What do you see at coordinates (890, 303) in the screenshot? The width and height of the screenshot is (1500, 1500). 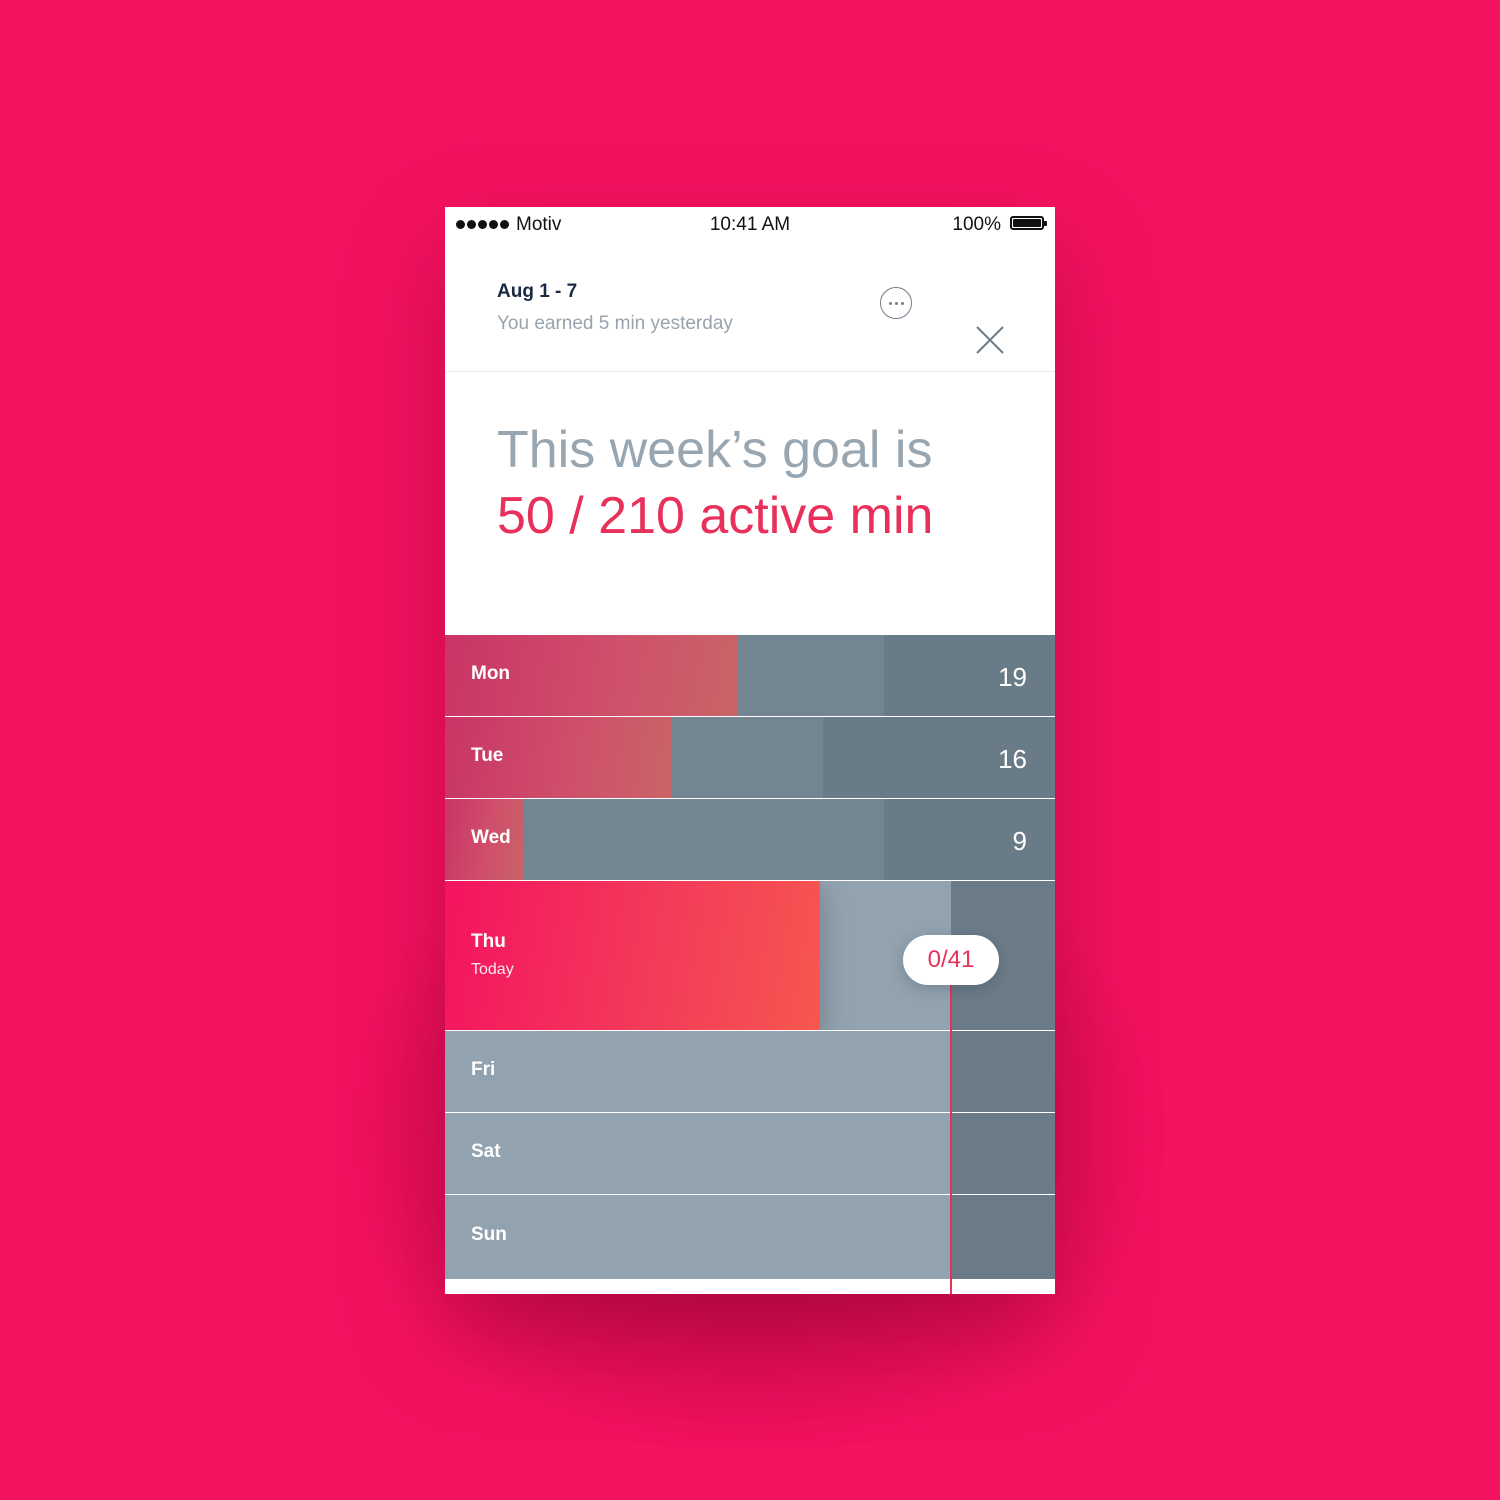 I see `ellipsis-circle-icon` at bounding box center [890, 303].